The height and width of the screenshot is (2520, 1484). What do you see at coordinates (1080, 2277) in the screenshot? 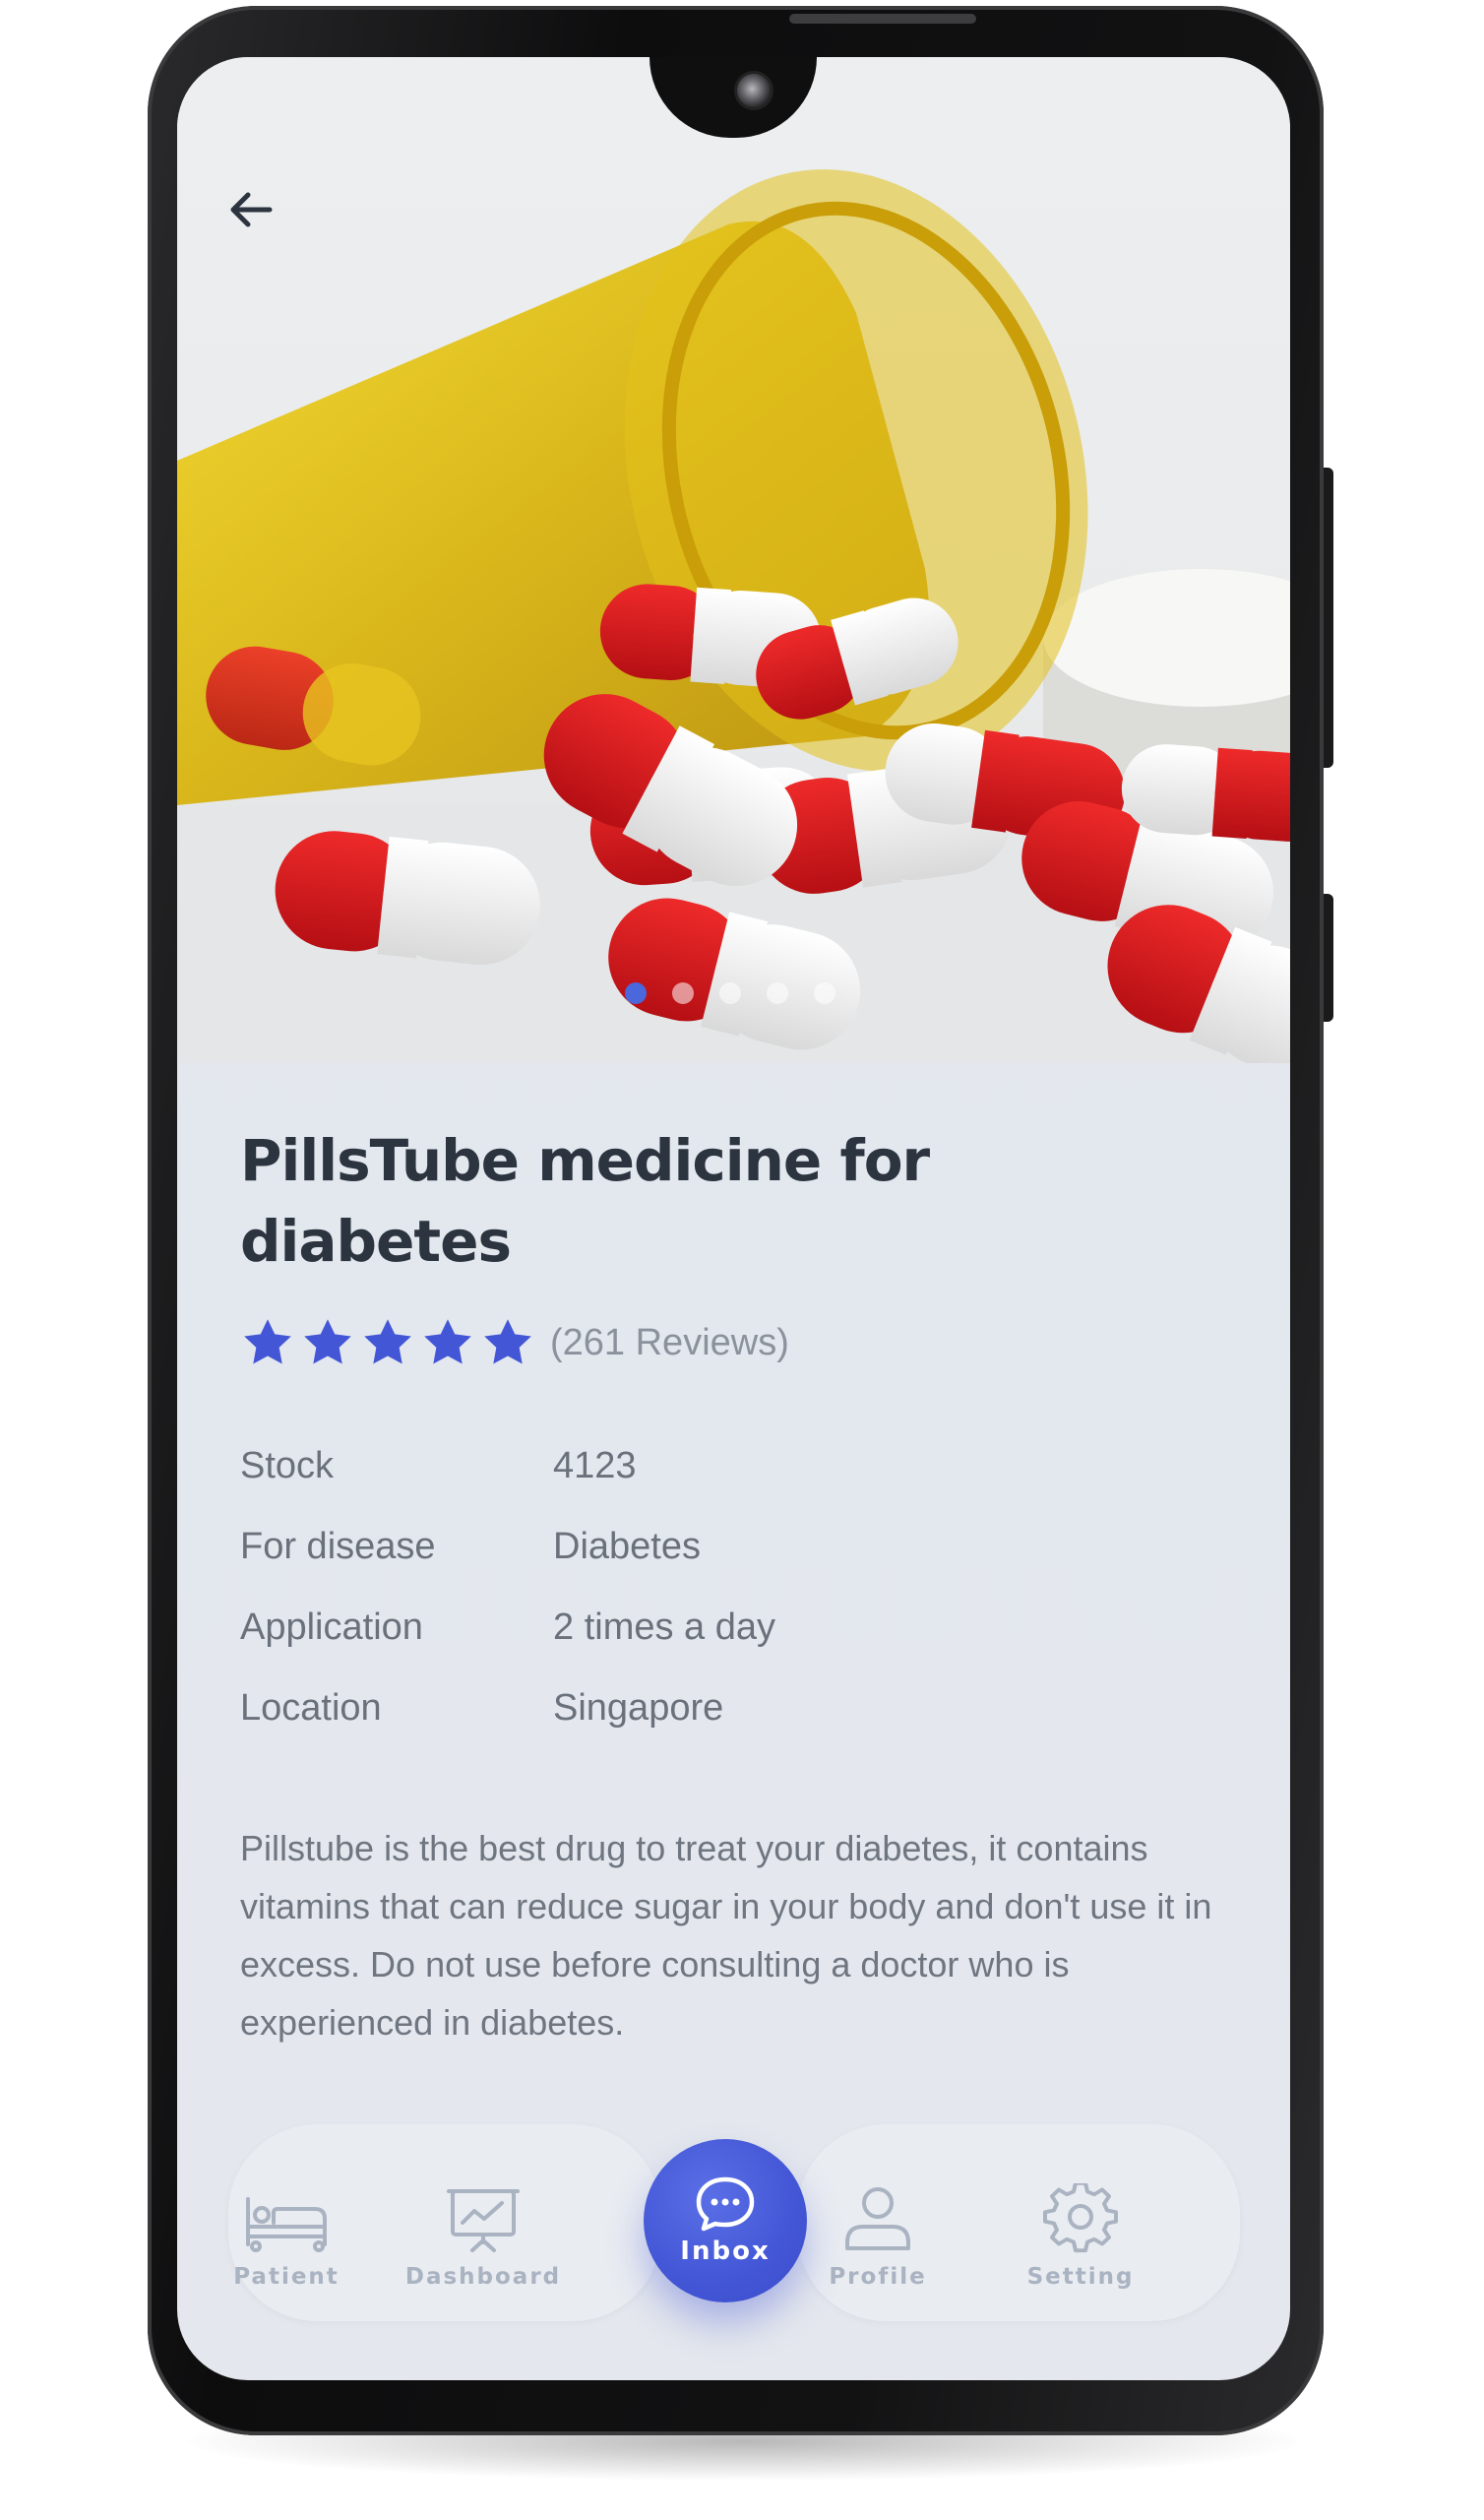
I see `nav-label: Setting` at bounding box center [1080, 2277].